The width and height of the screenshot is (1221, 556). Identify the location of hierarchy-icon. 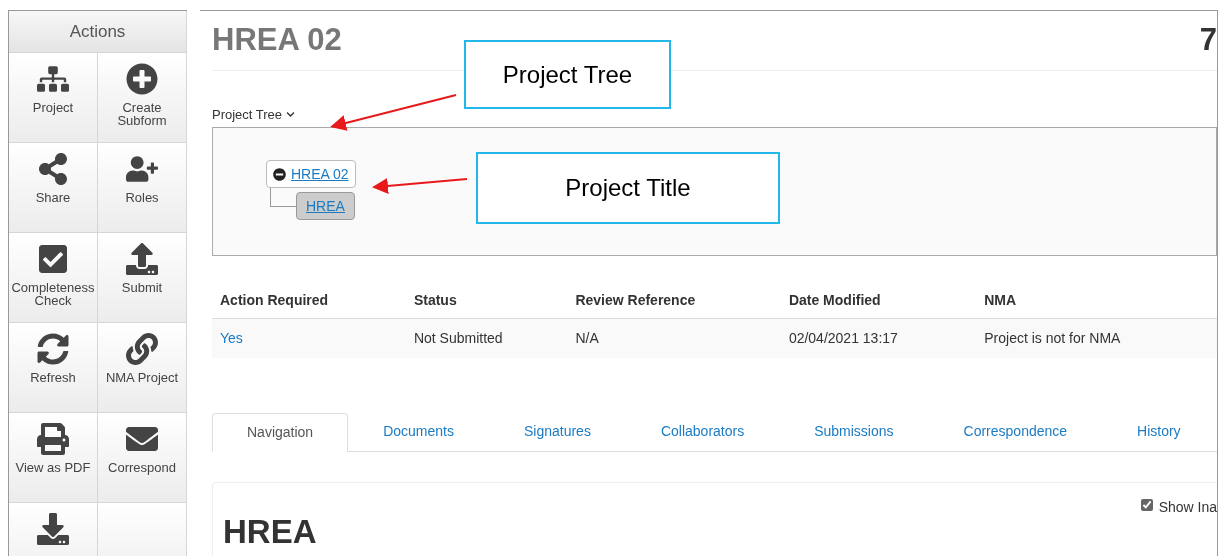
(53, 79).